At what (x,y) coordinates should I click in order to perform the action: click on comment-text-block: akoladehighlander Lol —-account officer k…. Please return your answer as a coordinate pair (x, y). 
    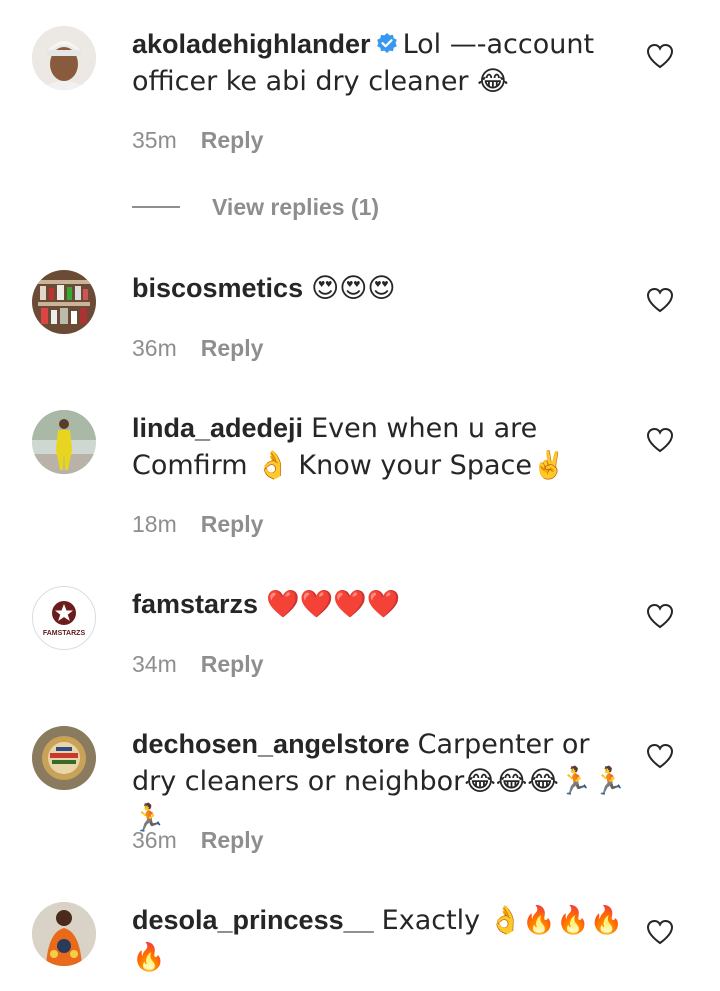
    Looking at the image, I should click on (379, 63).